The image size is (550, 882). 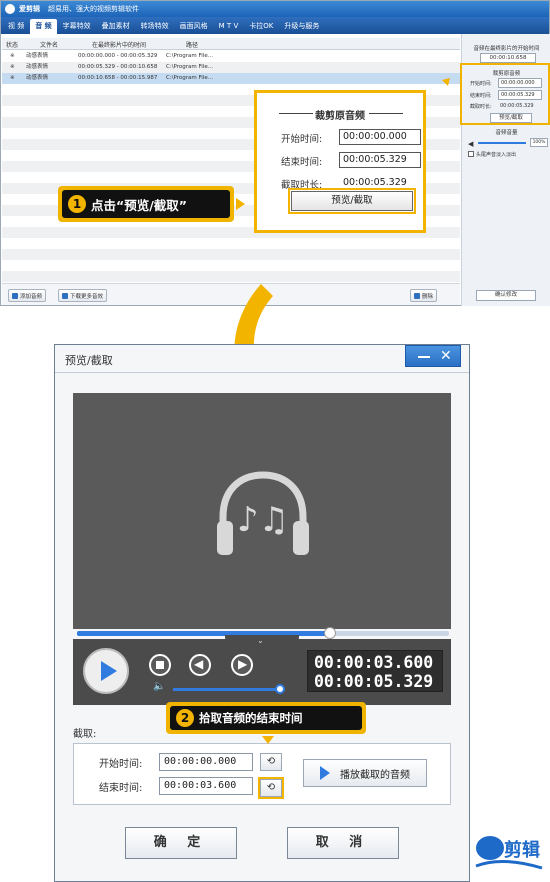 I want to click on close-icon: ✕, so click(x=446, y=356).